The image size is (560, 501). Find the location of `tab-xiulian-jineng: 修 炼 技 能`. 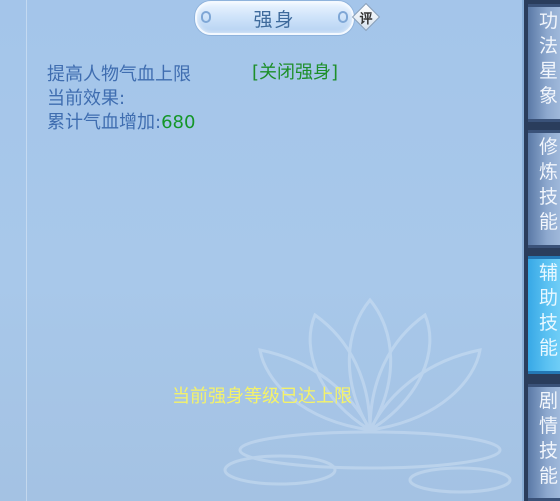

tab-xiulian-jineng: 修 炼 技 能 is located at coordinates (544, 189).